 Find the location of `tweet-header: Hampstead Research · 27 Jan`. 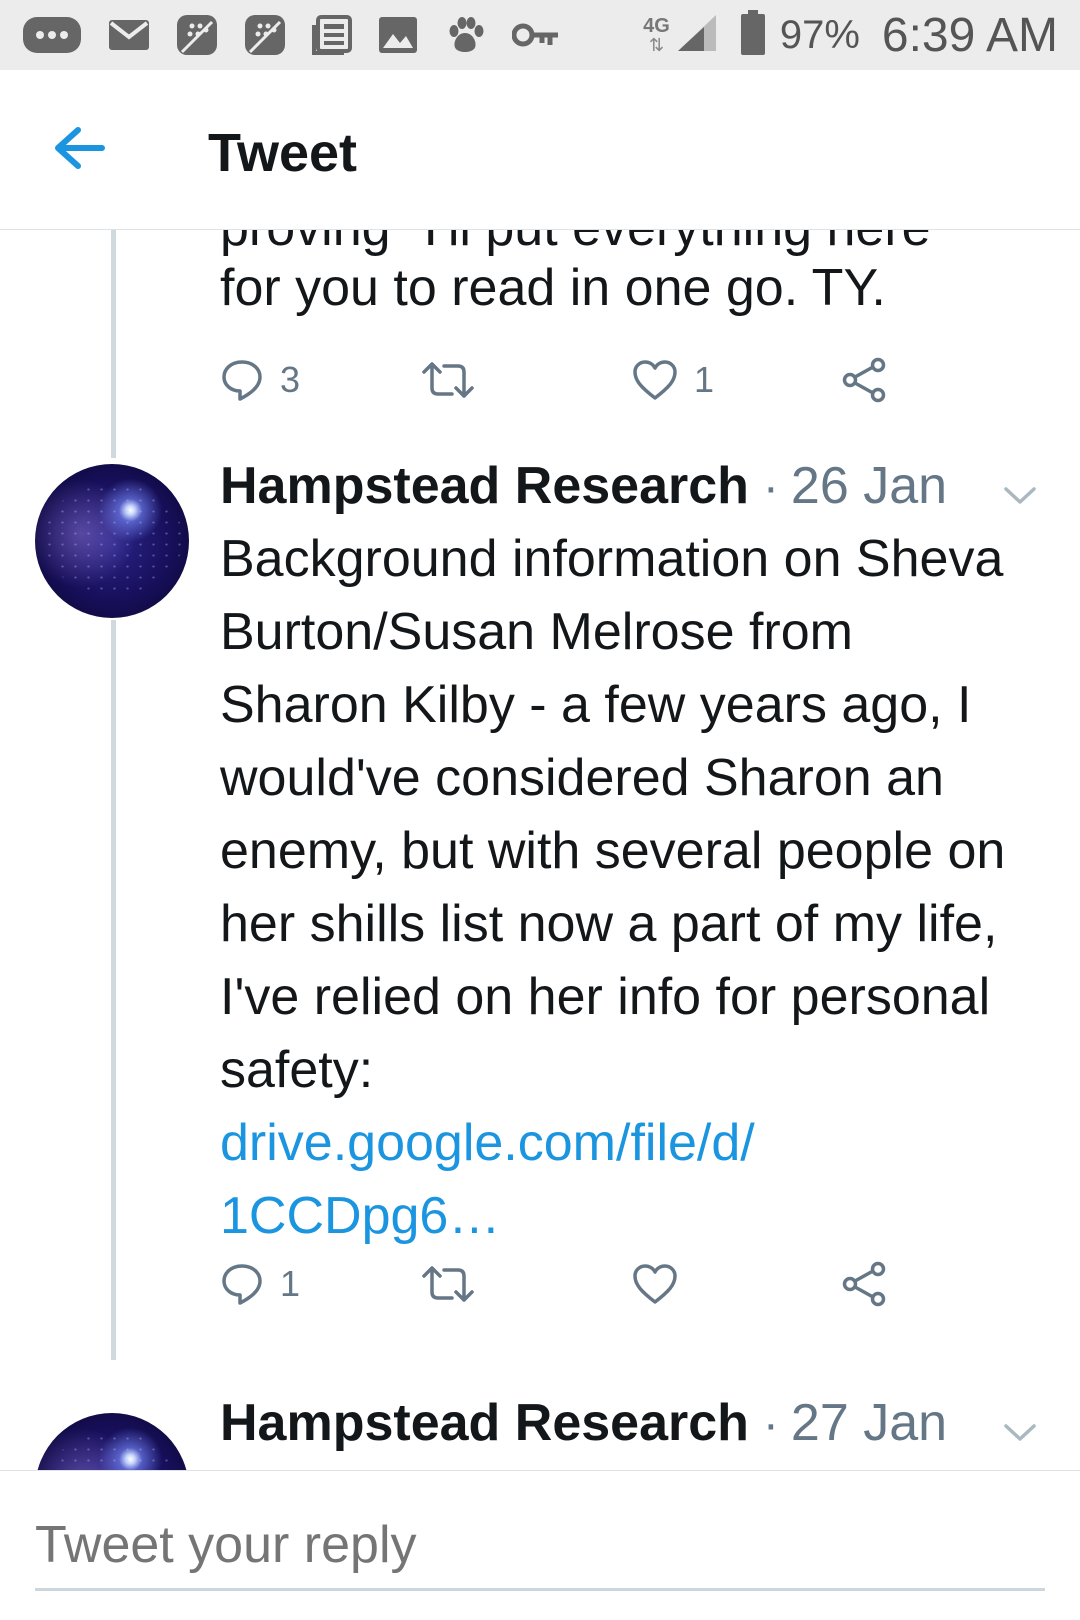

tweet-header: Hampstead Research · 27 Jan is located at coordinates (583, 1428).